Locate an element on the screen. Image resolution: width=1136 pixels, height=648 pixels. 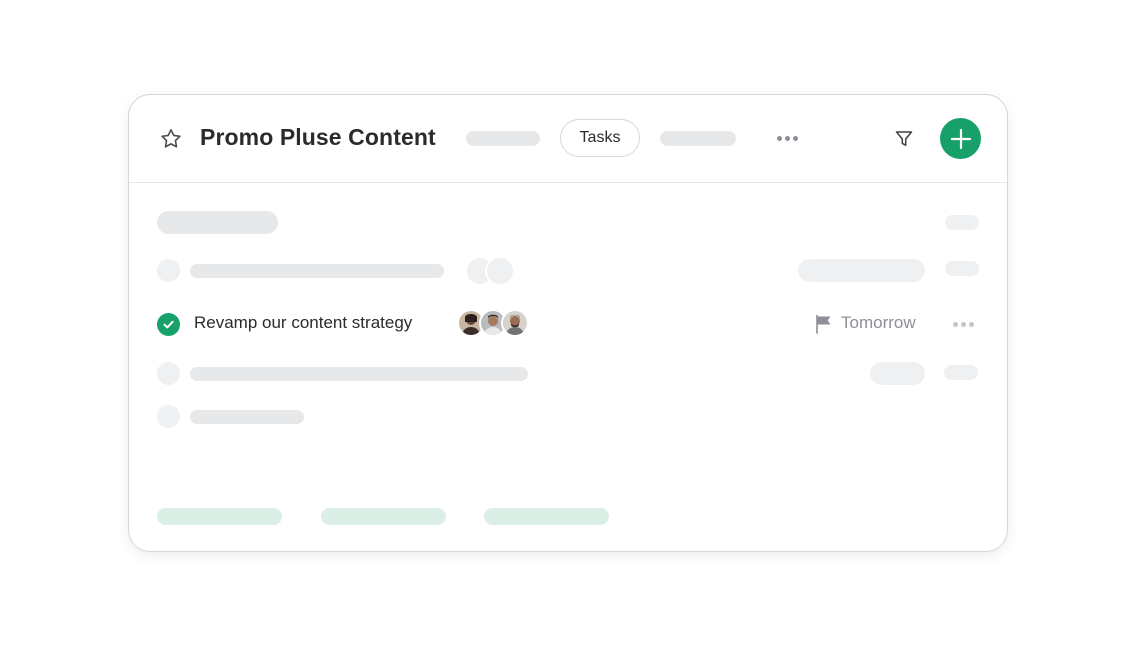
project-header: Promo Pluse Content Tasks is located at coordinates (568, 139).